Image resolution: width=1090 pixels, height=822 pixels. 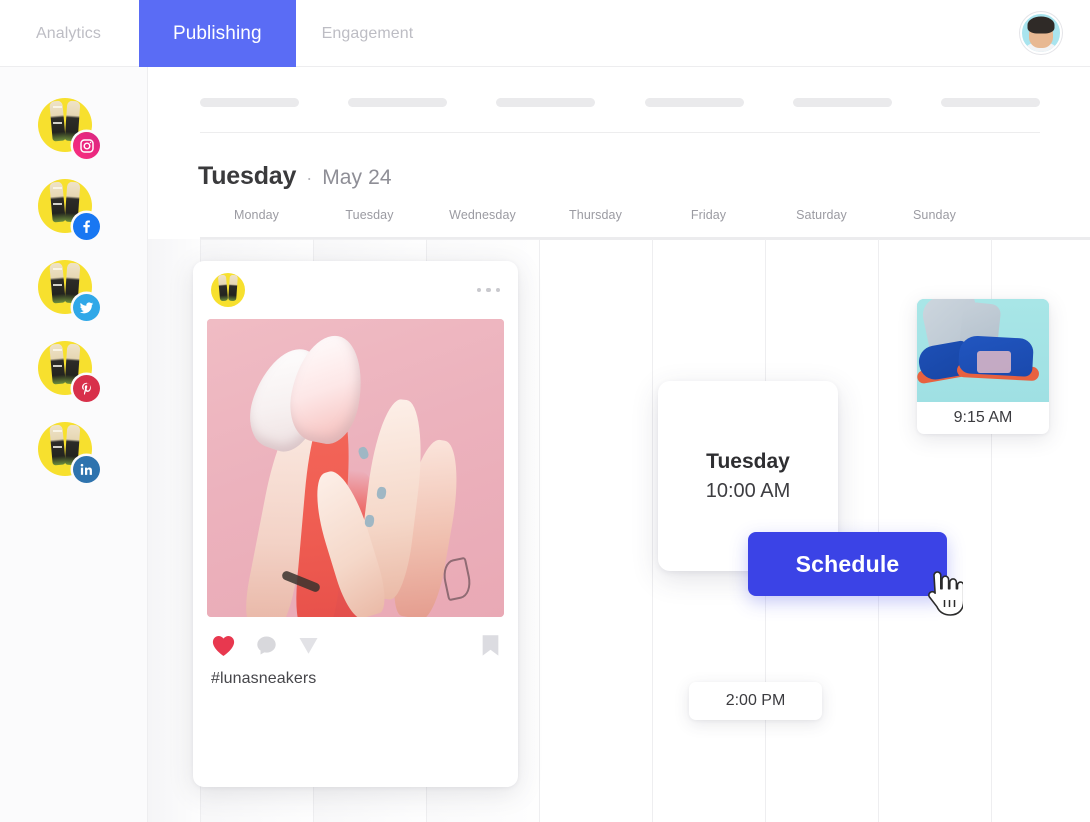 I want to click on sidebar-account-twitter, so click(x=69, y=290).